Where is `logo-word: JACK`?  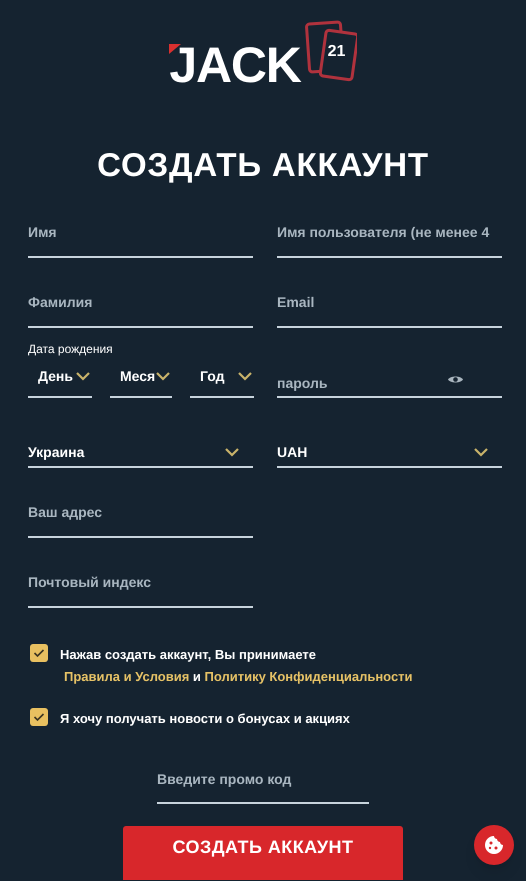
logo-word: JACK is located at coordinates (235, 65).